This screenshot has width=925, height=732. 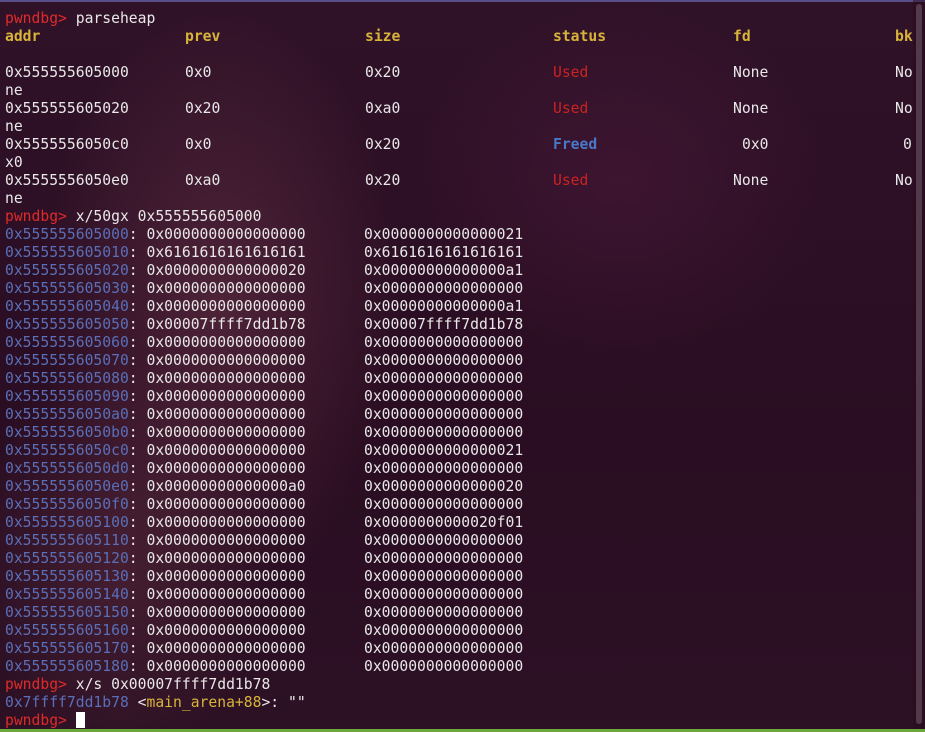 What do you see at coordinates (67, 576) in the screenshot?
I see `memdump-address: 0x555555605130` at bounding box center [67, 576].